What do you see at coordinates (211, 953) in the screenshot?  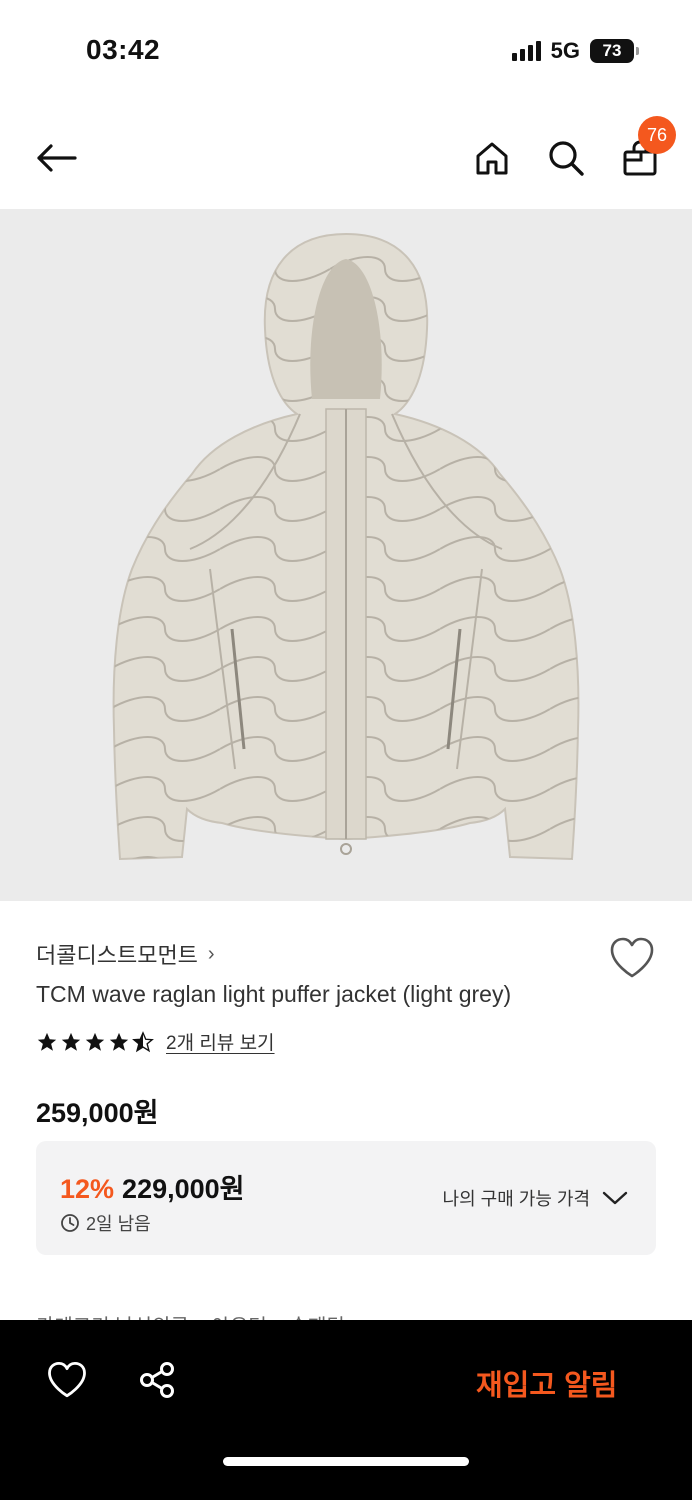 I see `chevron-right-icon: ›` at bounding box center [211, 953].